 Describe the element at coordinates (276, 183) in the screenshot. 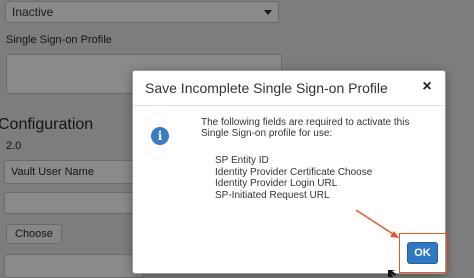

I see `list-item: Identity Provider Login URL` at that location.